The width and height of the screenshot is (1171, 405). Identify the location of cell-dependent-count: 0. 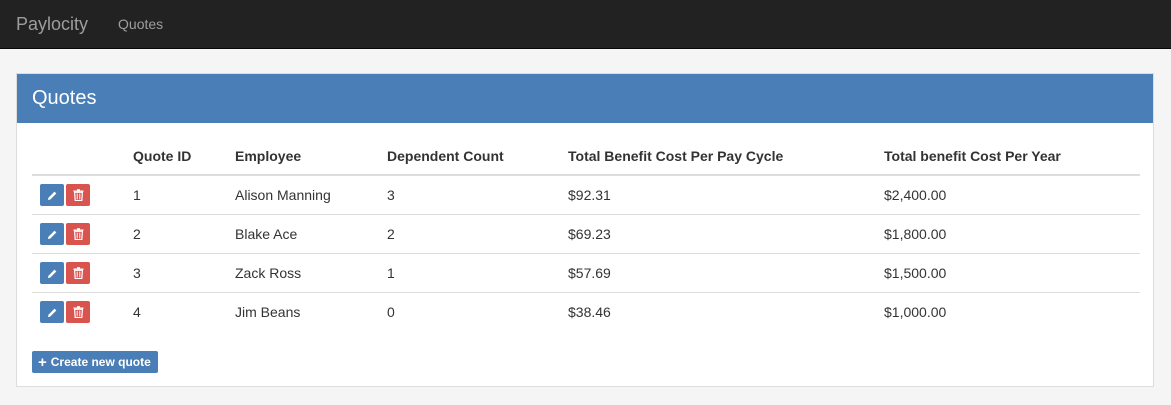
(477, 311).